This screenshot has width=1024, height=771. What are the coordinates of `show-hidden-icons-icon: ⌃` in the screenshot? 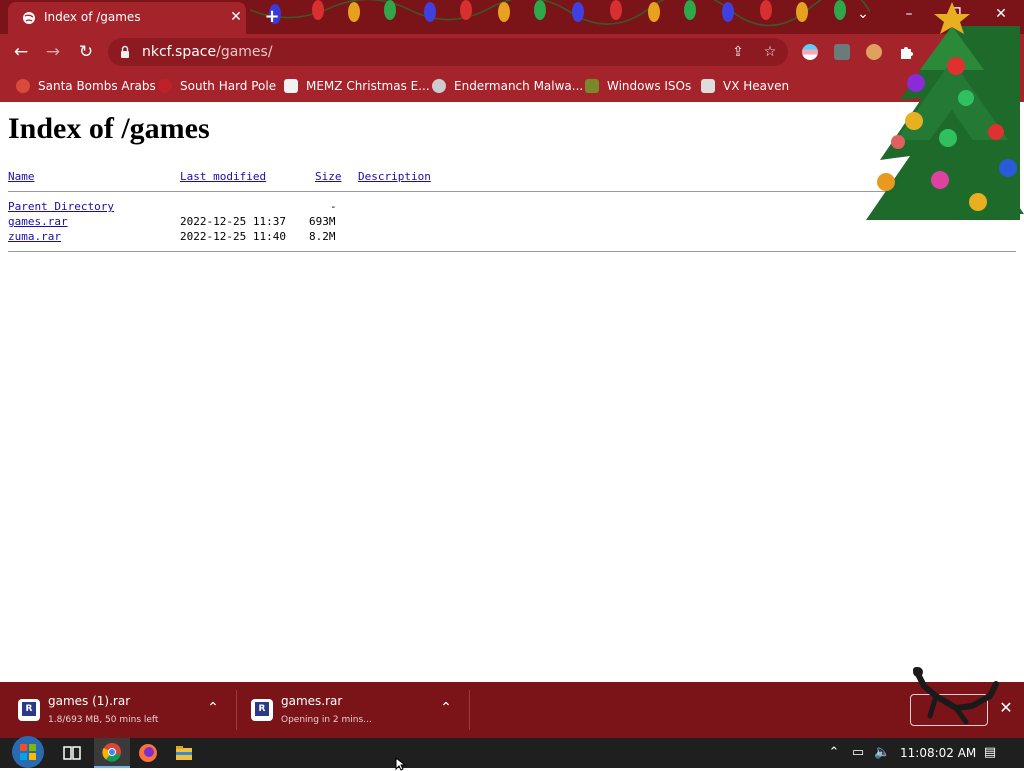 It's located at (834, 752).